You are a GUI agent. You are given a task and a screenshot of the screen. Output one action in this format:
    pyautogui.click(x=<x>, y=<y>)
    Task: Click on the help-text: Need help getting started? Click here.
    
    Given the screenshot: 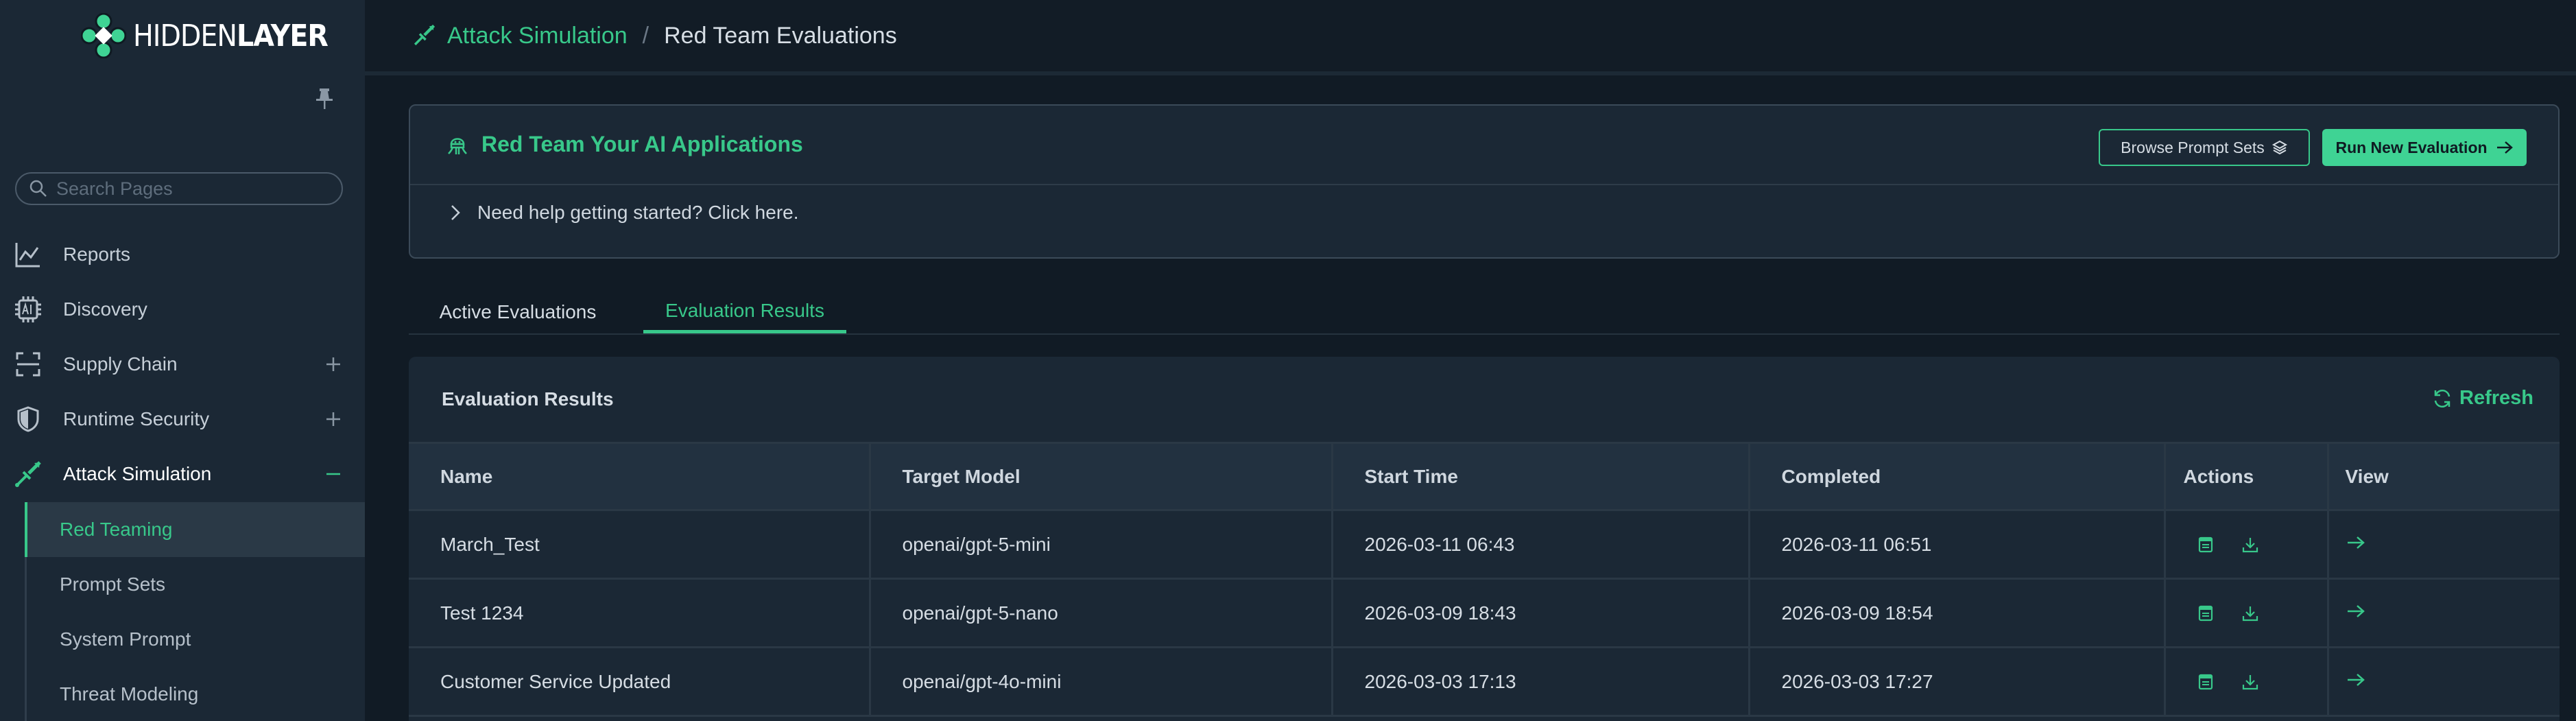 What is the action you would take?
    pyautogui.click(x=638, y=212)
    